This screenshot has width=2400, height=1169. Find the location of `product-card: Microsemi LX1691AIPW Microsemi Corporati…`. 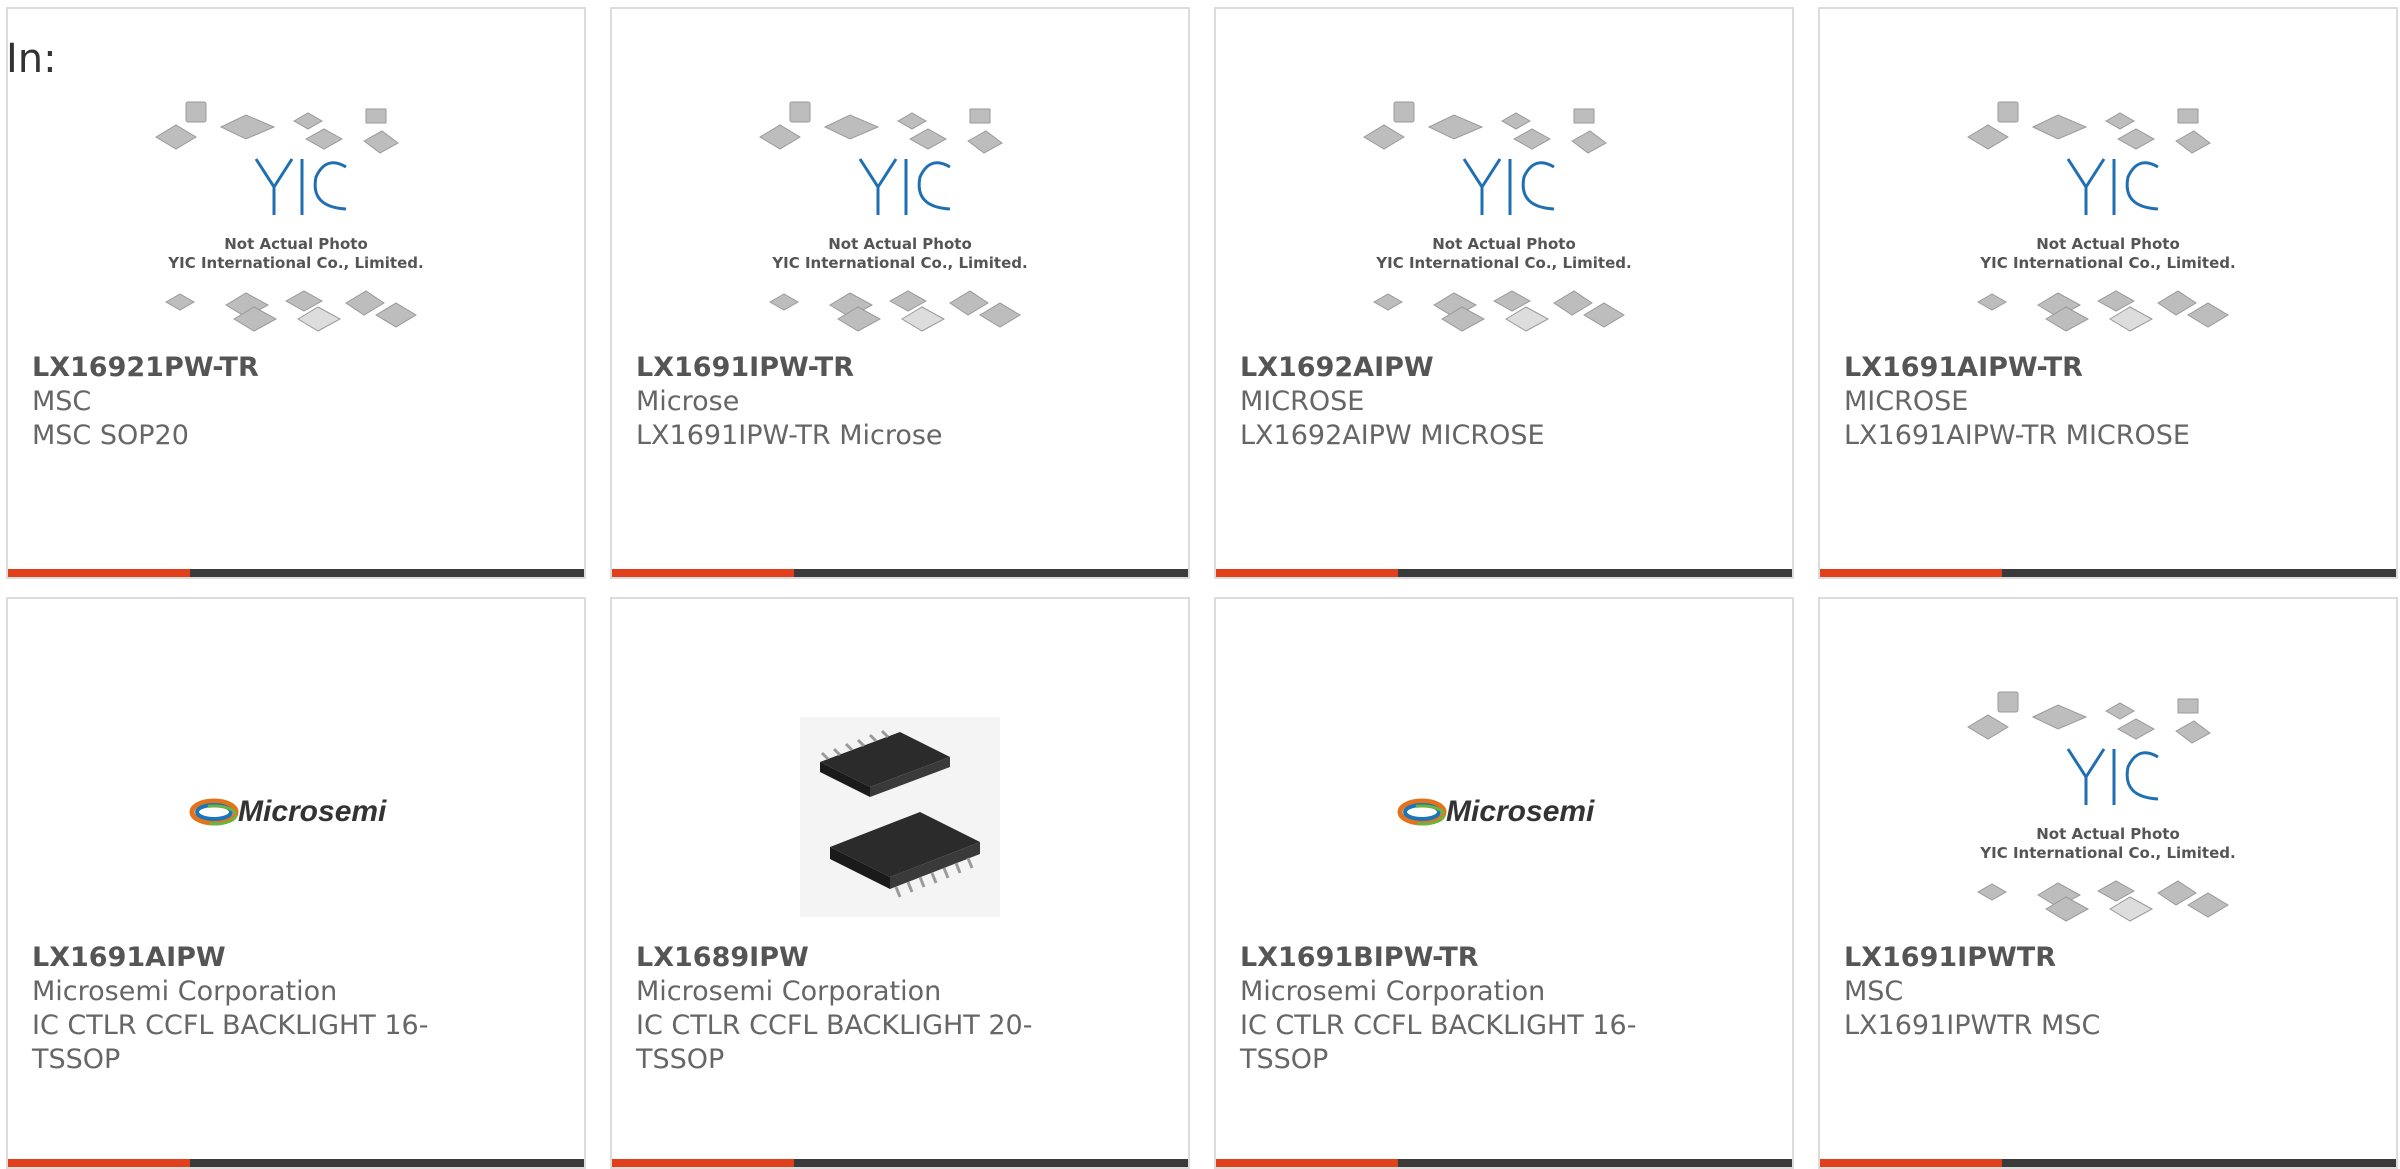

product-card: Microsemi LX1691AIPW Microsemi Corporati… is located at coordinates (296, 883).